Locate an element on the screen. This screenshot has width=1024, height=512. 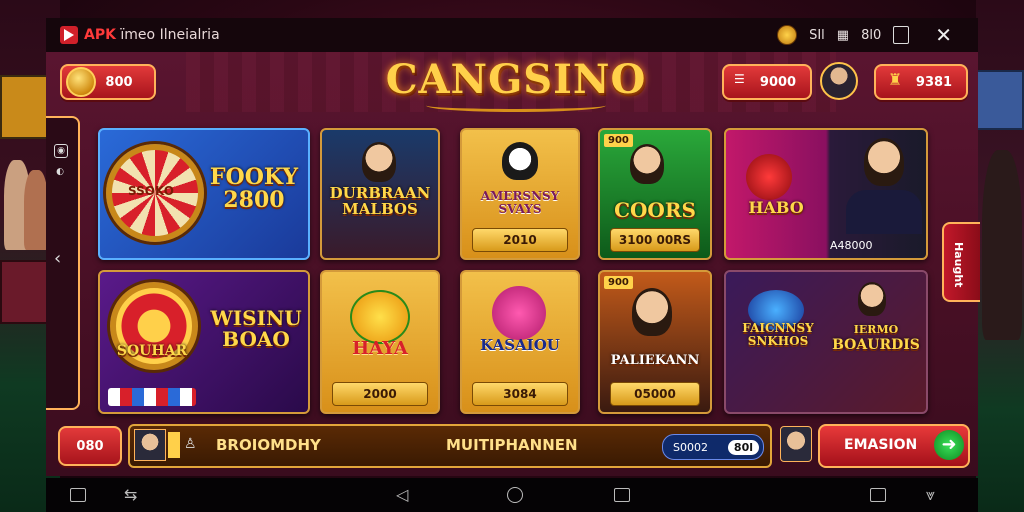
ticker-badge is located at coordinates (174, 445).